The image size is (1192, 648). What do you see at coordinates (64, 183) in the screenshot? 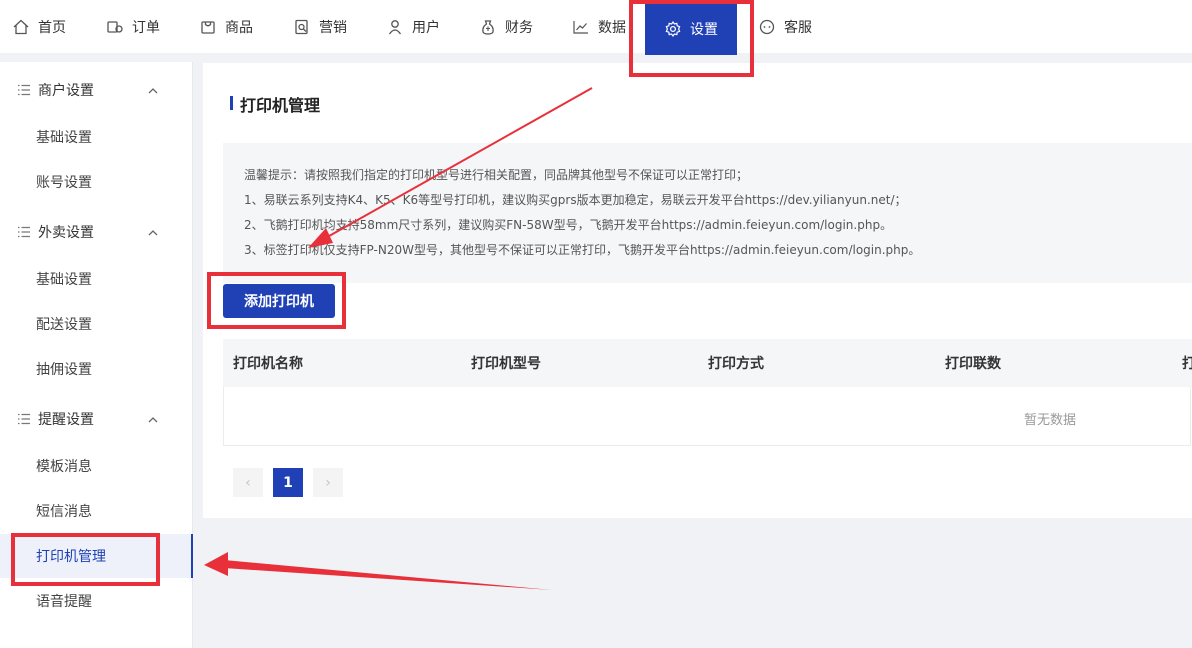
I see `sidebar-item-label: 账号设置` at bounding box center [64, 183].